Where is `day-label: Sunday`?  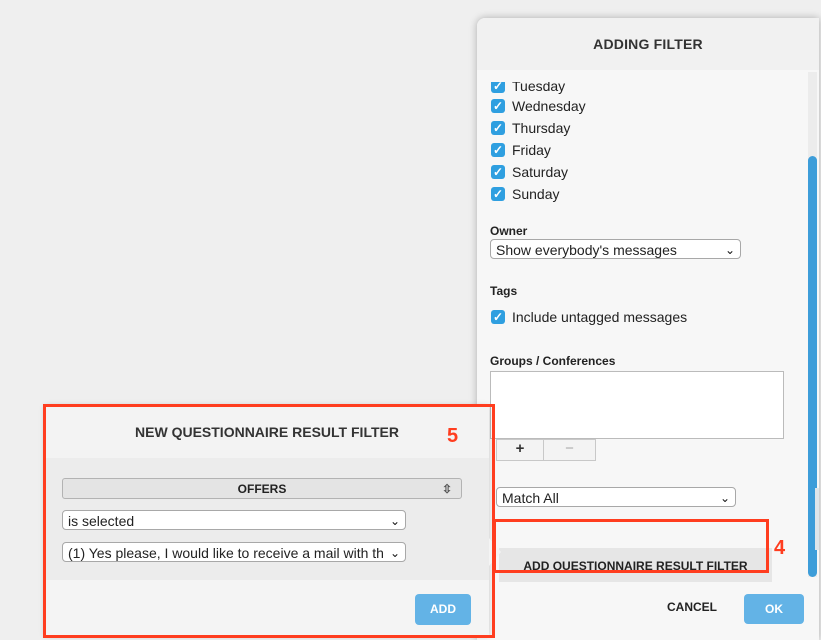
day-label: Sunday is located at coordinates (536, 194).